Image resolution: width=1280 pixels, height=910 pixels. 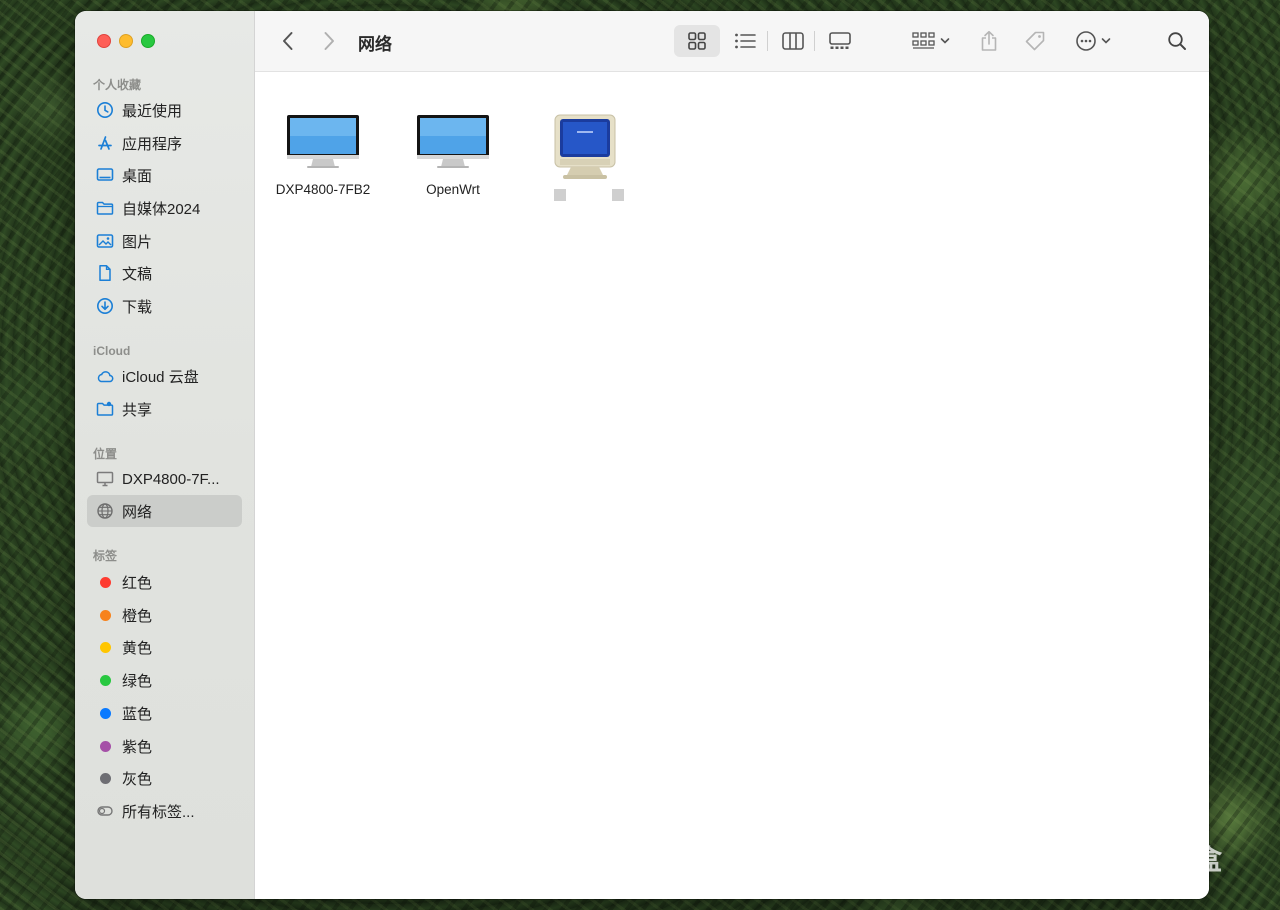 I want to click on list-view-button, so click(x=745, y=41).